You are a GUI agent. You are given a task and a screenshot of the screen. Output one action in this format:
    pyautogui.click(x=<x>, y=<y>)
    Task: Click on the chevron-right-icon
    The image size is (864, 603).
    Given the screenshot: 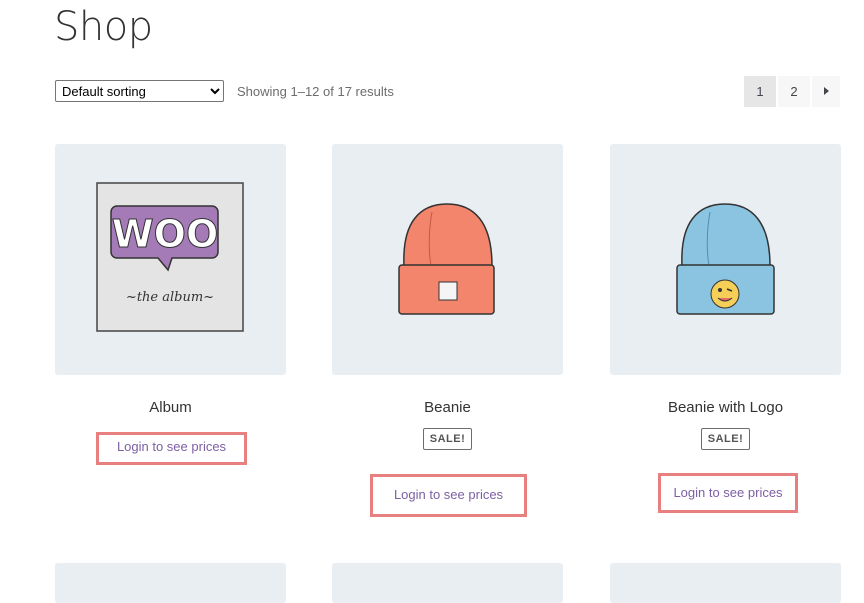 What is the action you would take?
    pyautogui.click(x=826, y=91)
    